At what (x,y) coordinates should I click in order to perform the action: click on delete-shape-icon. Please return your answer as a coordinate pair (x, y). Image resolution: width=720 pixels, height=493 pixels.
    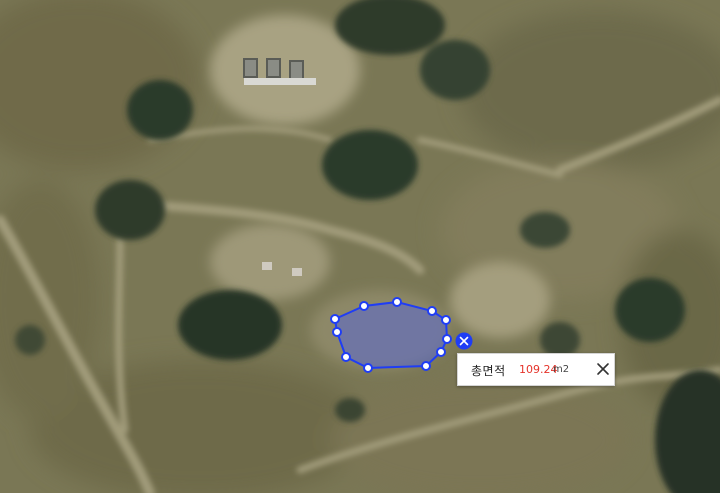
    Looking at the image, I should click on (464, 341).